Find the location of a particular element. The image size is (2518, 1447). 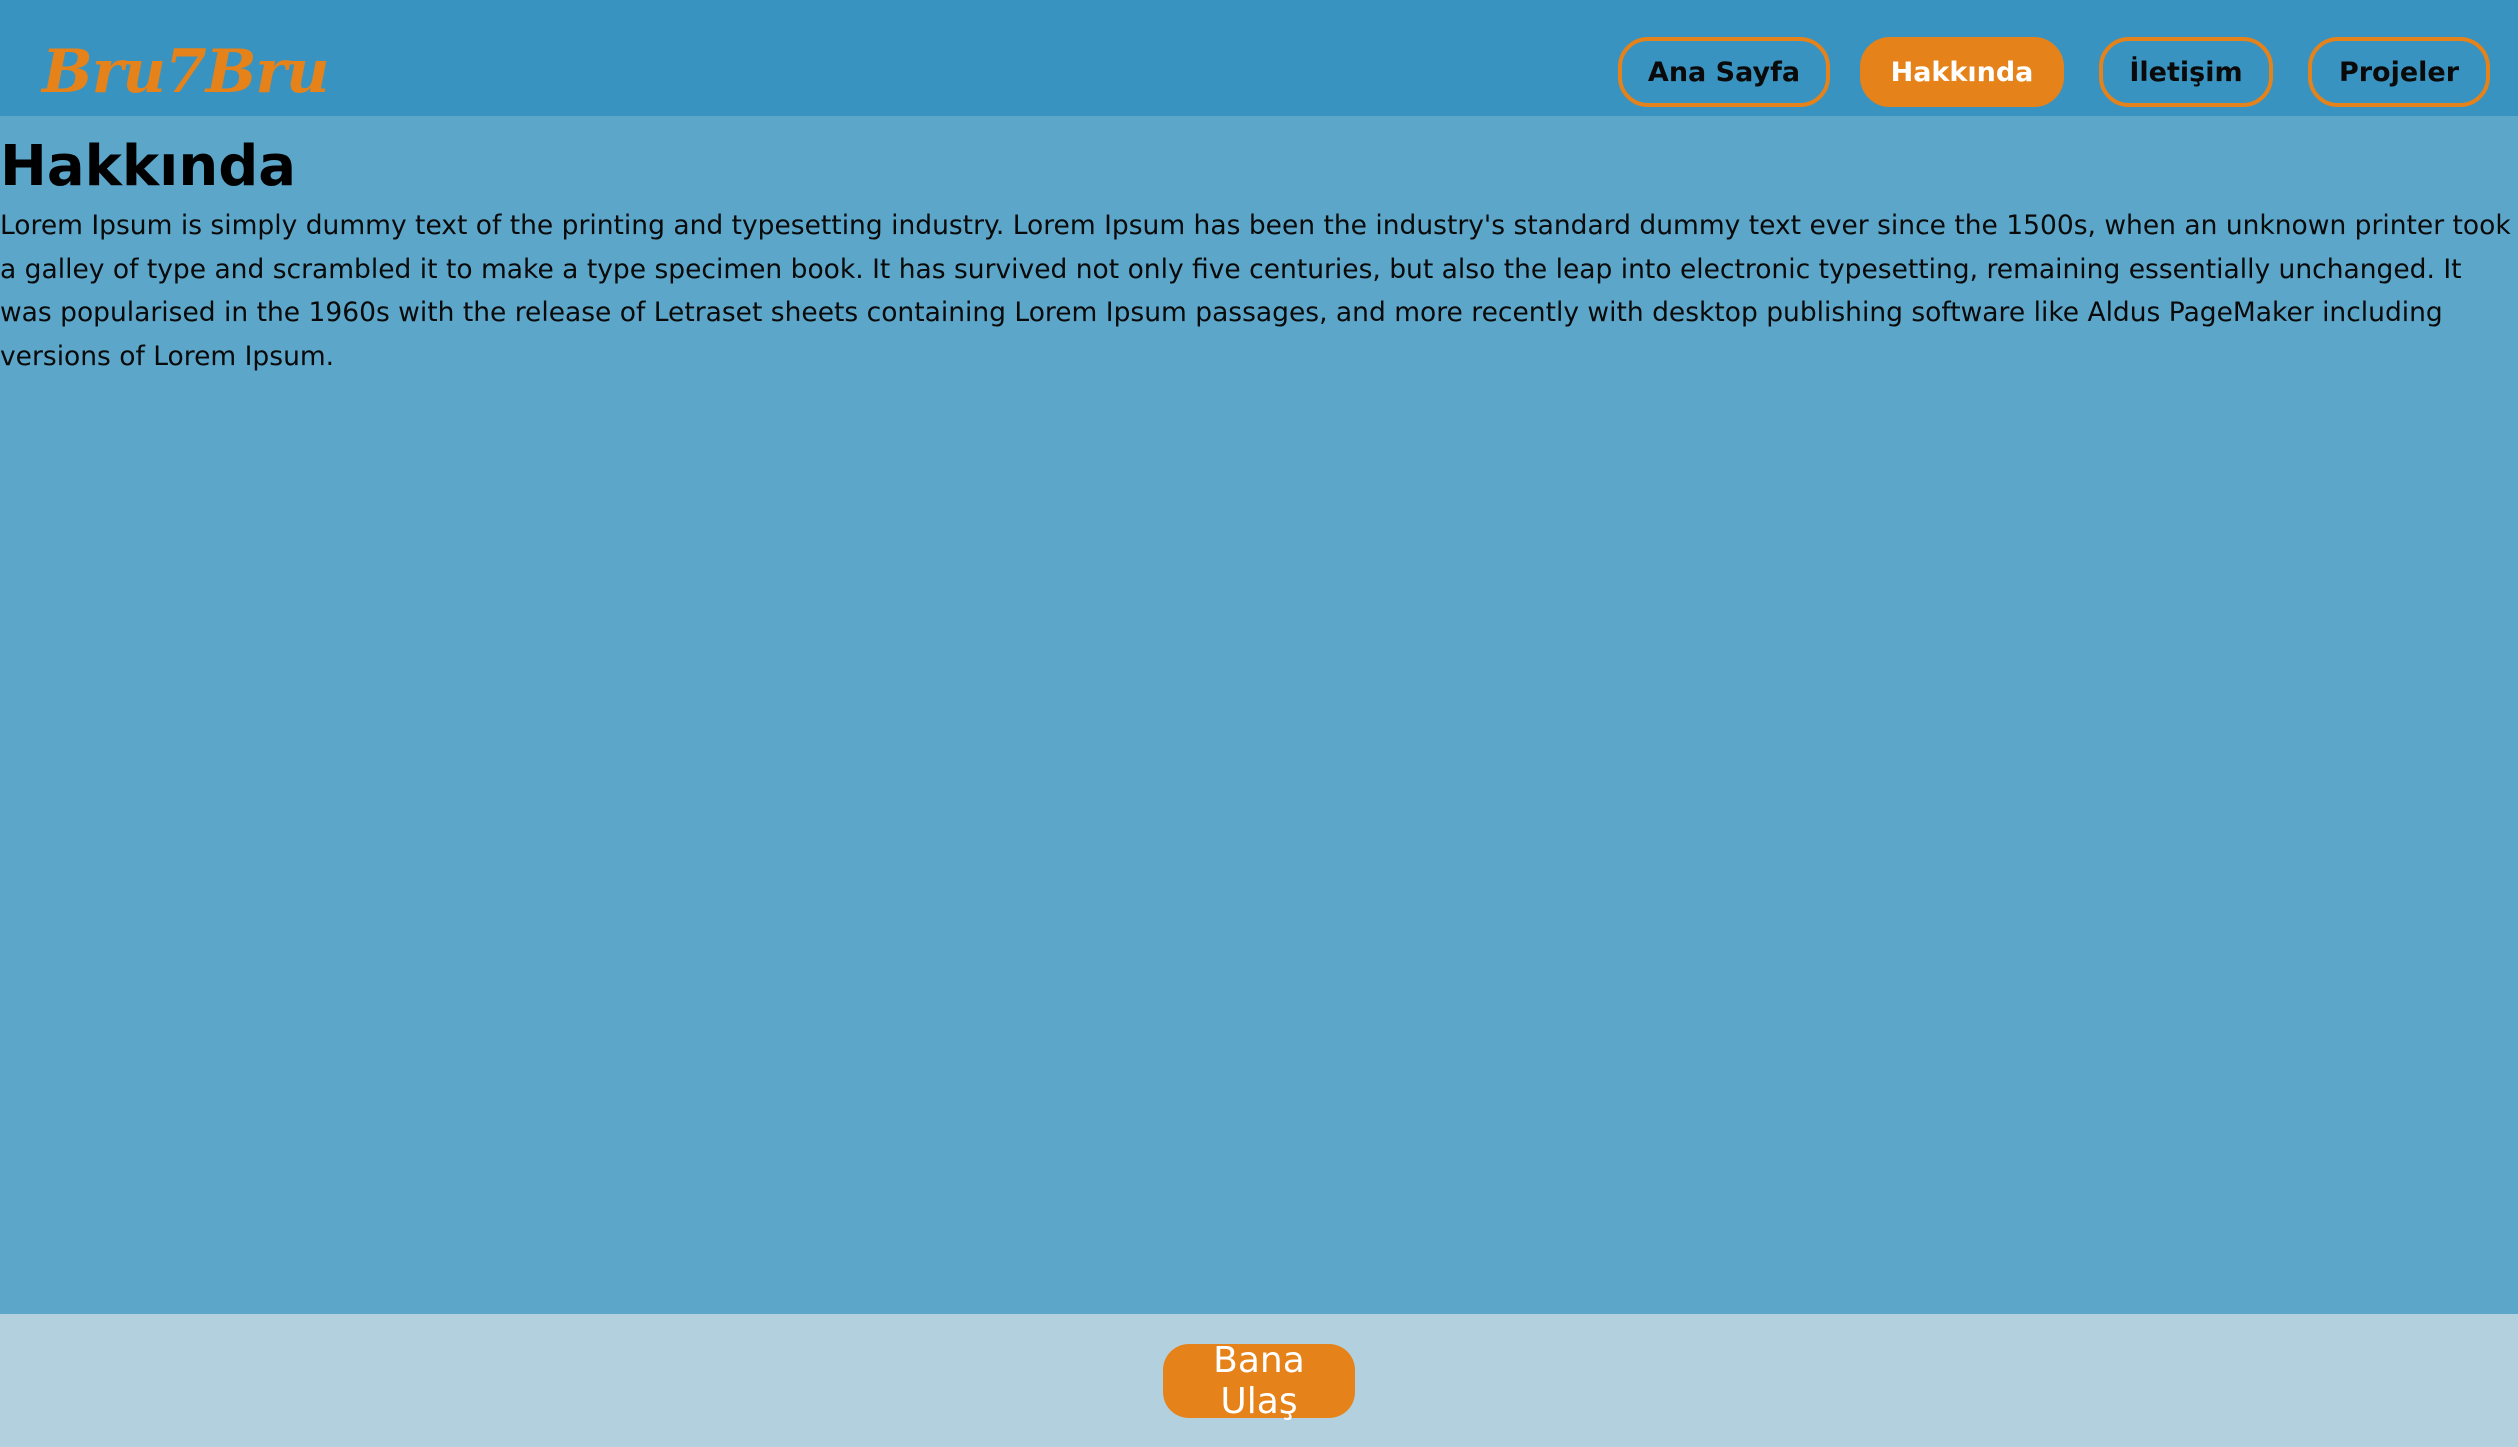

contact-me-button: Bana Ulaş is located at coordinates (1259, 1381).